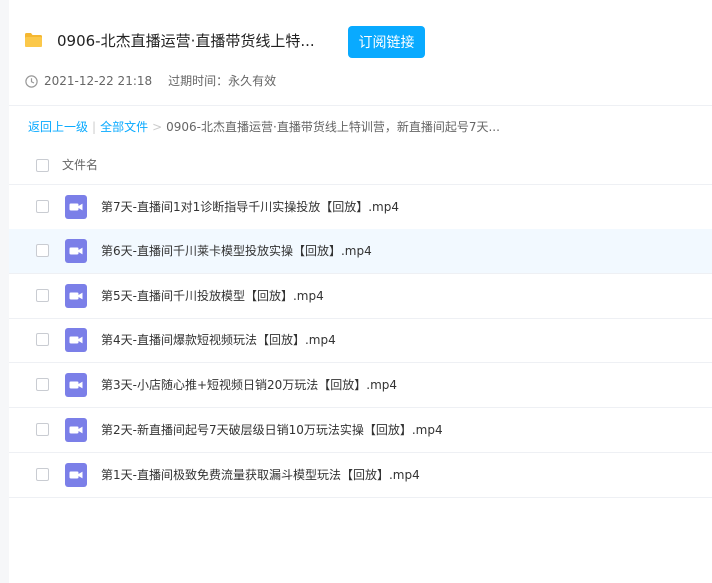  I want to click on file-name: 第1天-直播间极致免费流量获取漏斗模型玩法【回放】.mp4, so click(260, 475).